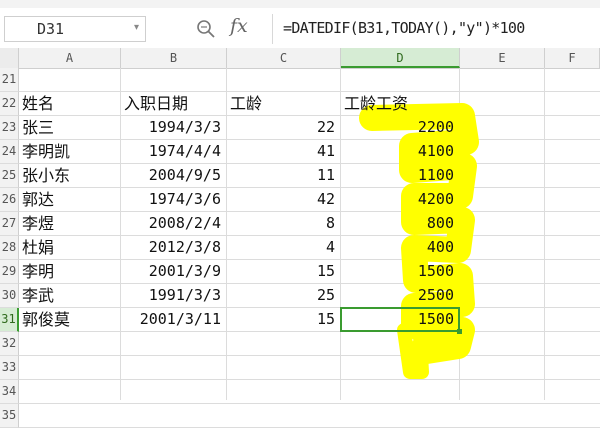 Image resolution: width=600 pixels, height=428 pixels. What do you see at coordinates (281, 247) in the screenshot?
I see `years-cell: 4` at bounding box center [281, 247].